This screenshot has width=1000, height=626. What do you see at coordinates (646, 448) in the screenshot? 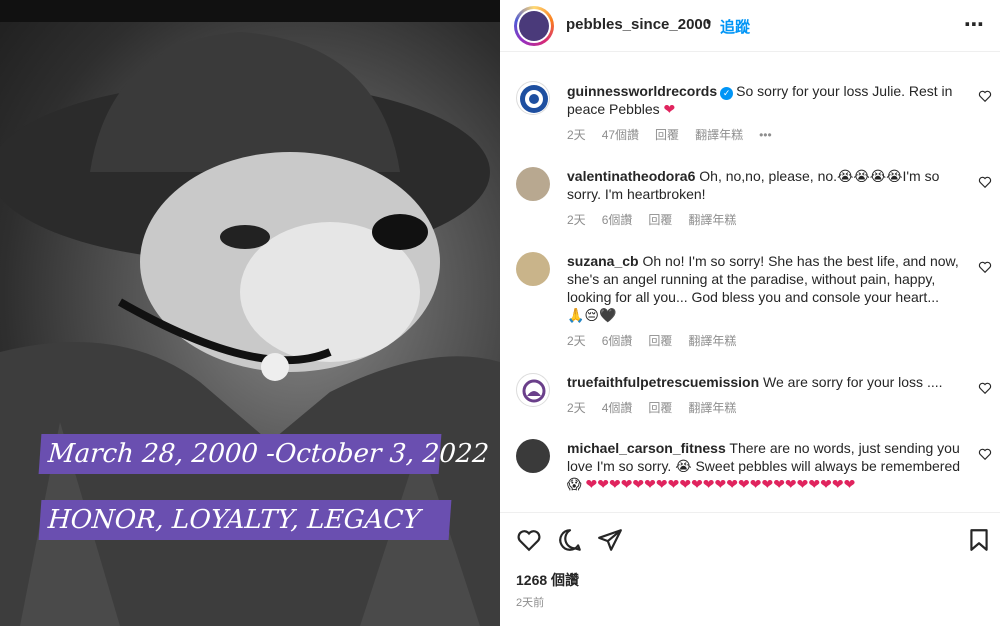
I see `comment-username: michael_carson_fitness` at bounding box center [646, 448].